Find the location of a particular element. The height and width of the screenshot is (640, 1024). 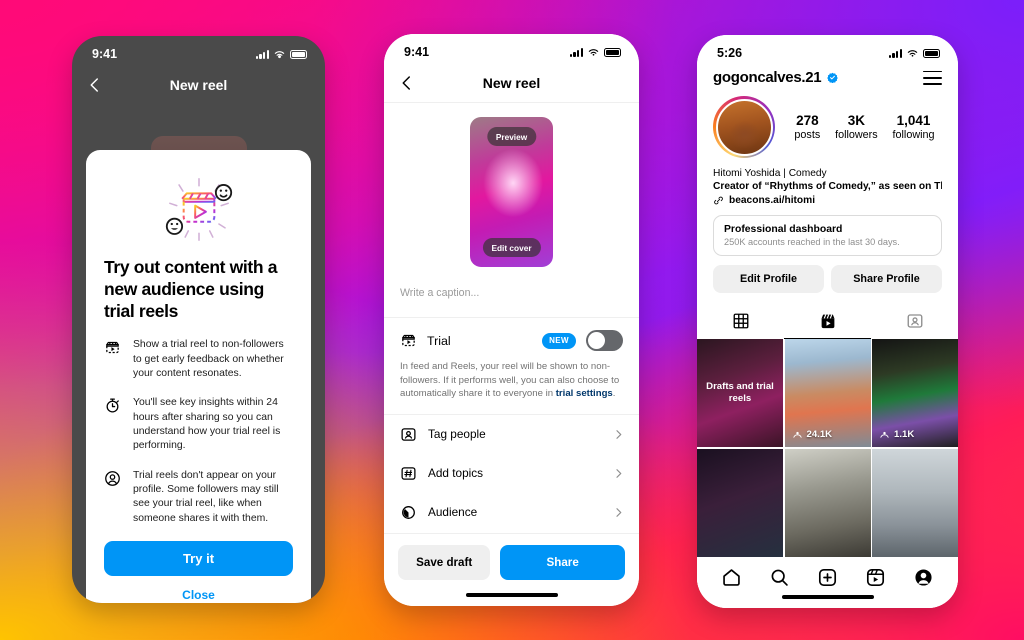

cellular-signal-icon is located at coordinates (262, 54).